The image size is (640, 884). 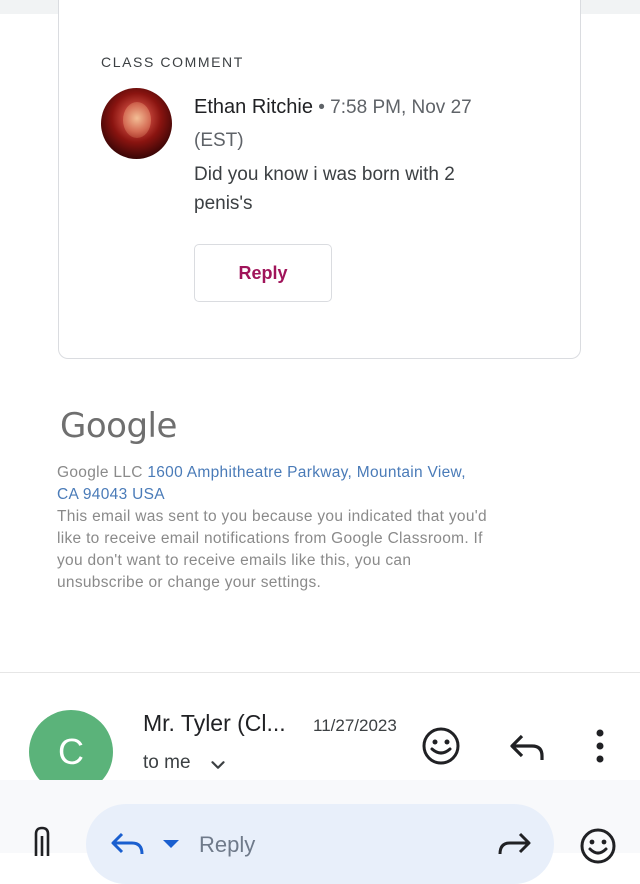 I want to click on reply-mode-icon, so click(x=128, y=844).